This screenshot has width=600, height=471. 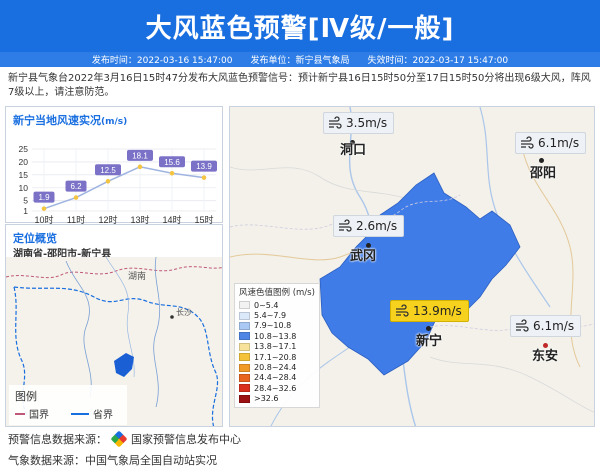 I want to click on wind-scale-item: 20.8~24.4, so click(x=277, y=367).